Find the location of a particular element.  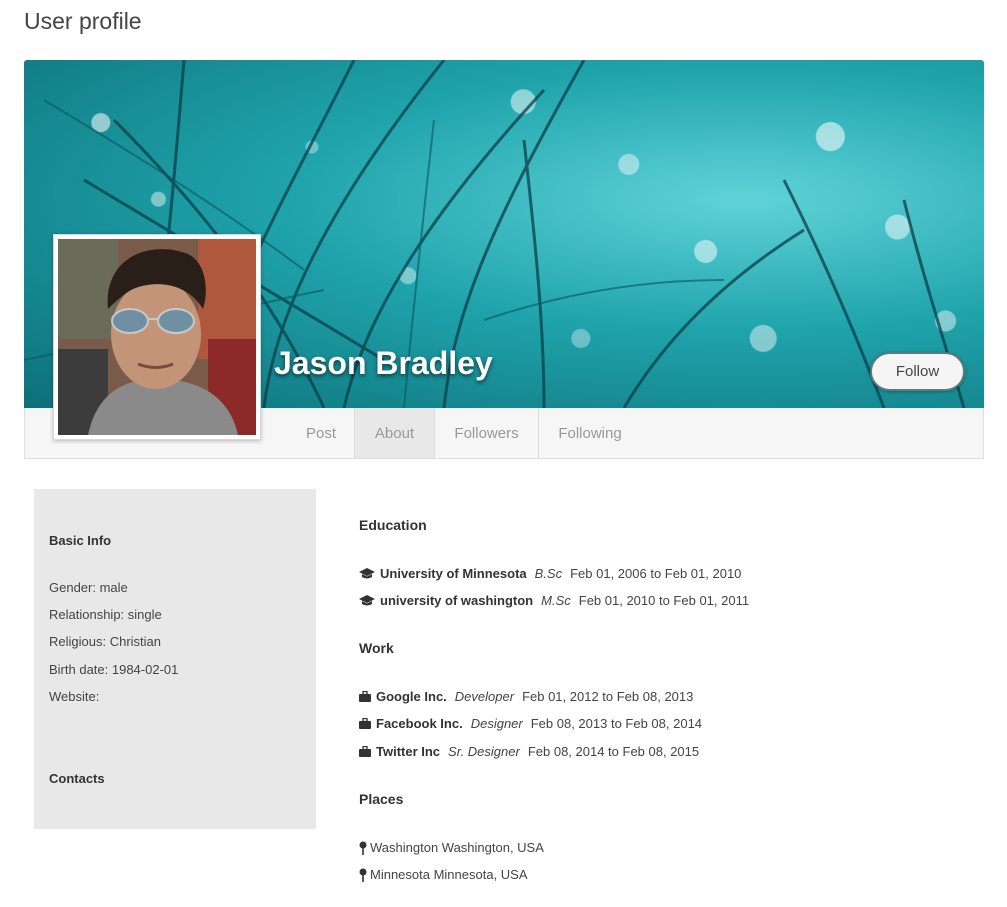

tab-post: Post is located at coordinates (321, 433).